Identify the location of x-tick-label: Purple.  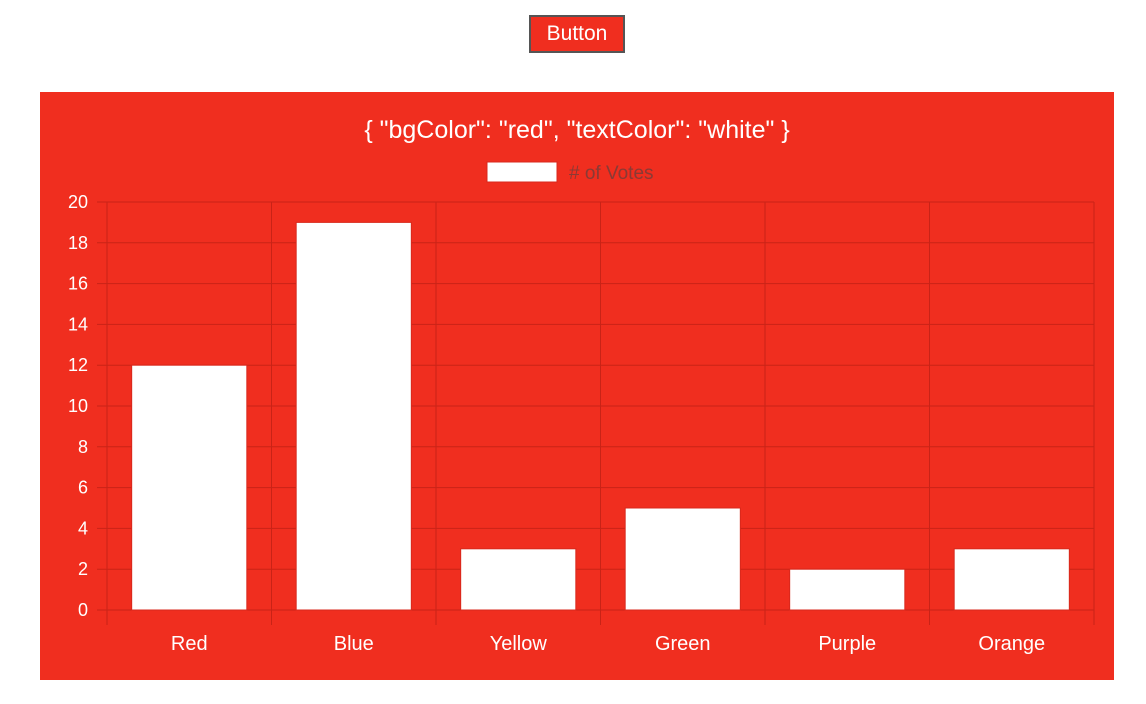
(847, 644).